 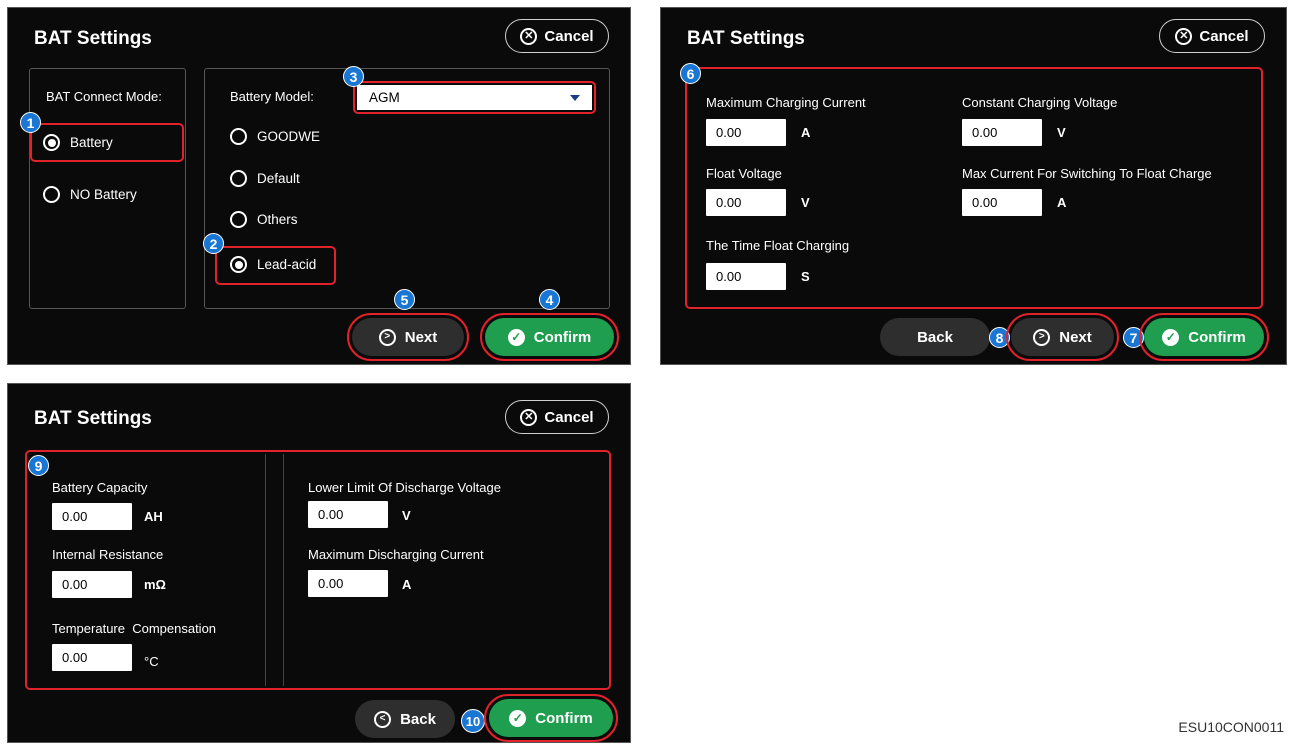 I want to click on unit: AH, so click(x=153, y=516).